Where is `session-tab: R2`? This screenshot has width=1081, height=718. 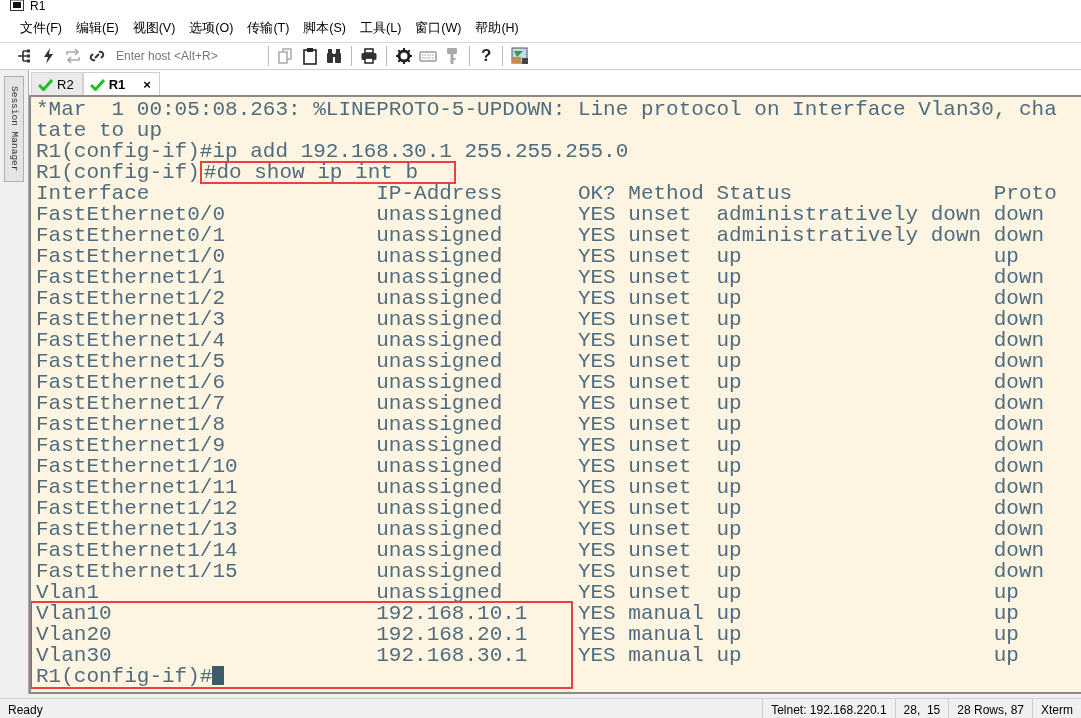
session-tab: R2 is located at coordinates (57, 83).